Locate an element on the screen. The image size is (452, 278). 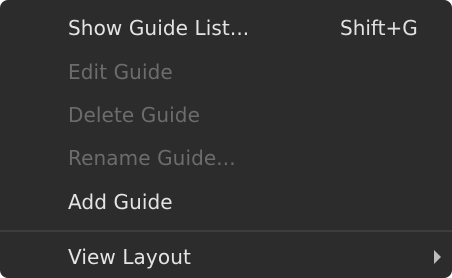
menu-item-show-guide-list: Show Guide List... Shift+G is located at coordinates (226, 28).